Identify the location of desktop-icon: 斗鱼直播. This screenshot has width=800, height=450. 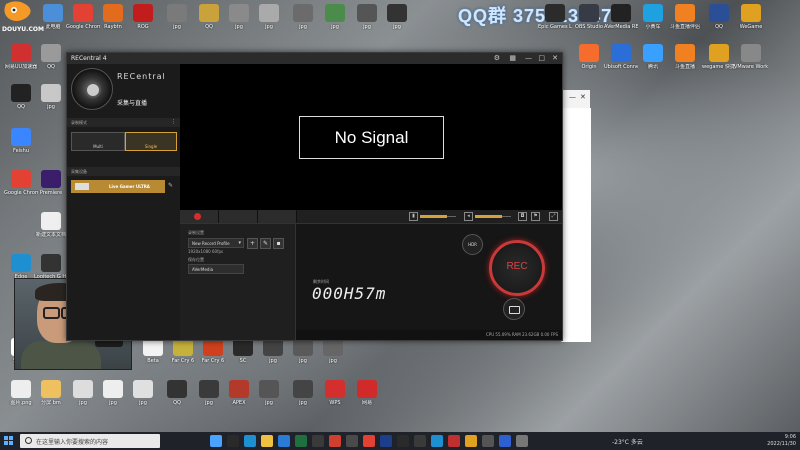
(685, 57).